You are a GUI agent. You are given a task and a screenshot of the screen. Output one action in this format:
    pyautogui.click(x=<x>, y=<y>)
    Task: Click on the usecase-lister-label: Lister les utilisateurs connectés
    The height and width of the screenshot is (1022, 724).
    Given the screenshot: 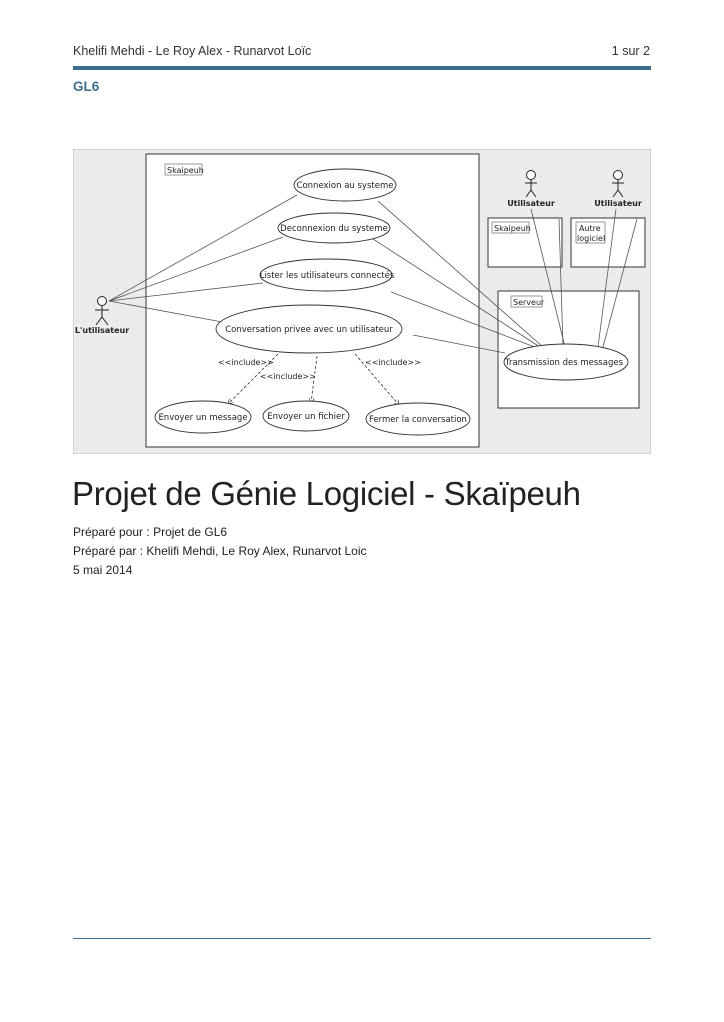 What is the action you would take?
    pyautogui.click(x=327, y=275)
    